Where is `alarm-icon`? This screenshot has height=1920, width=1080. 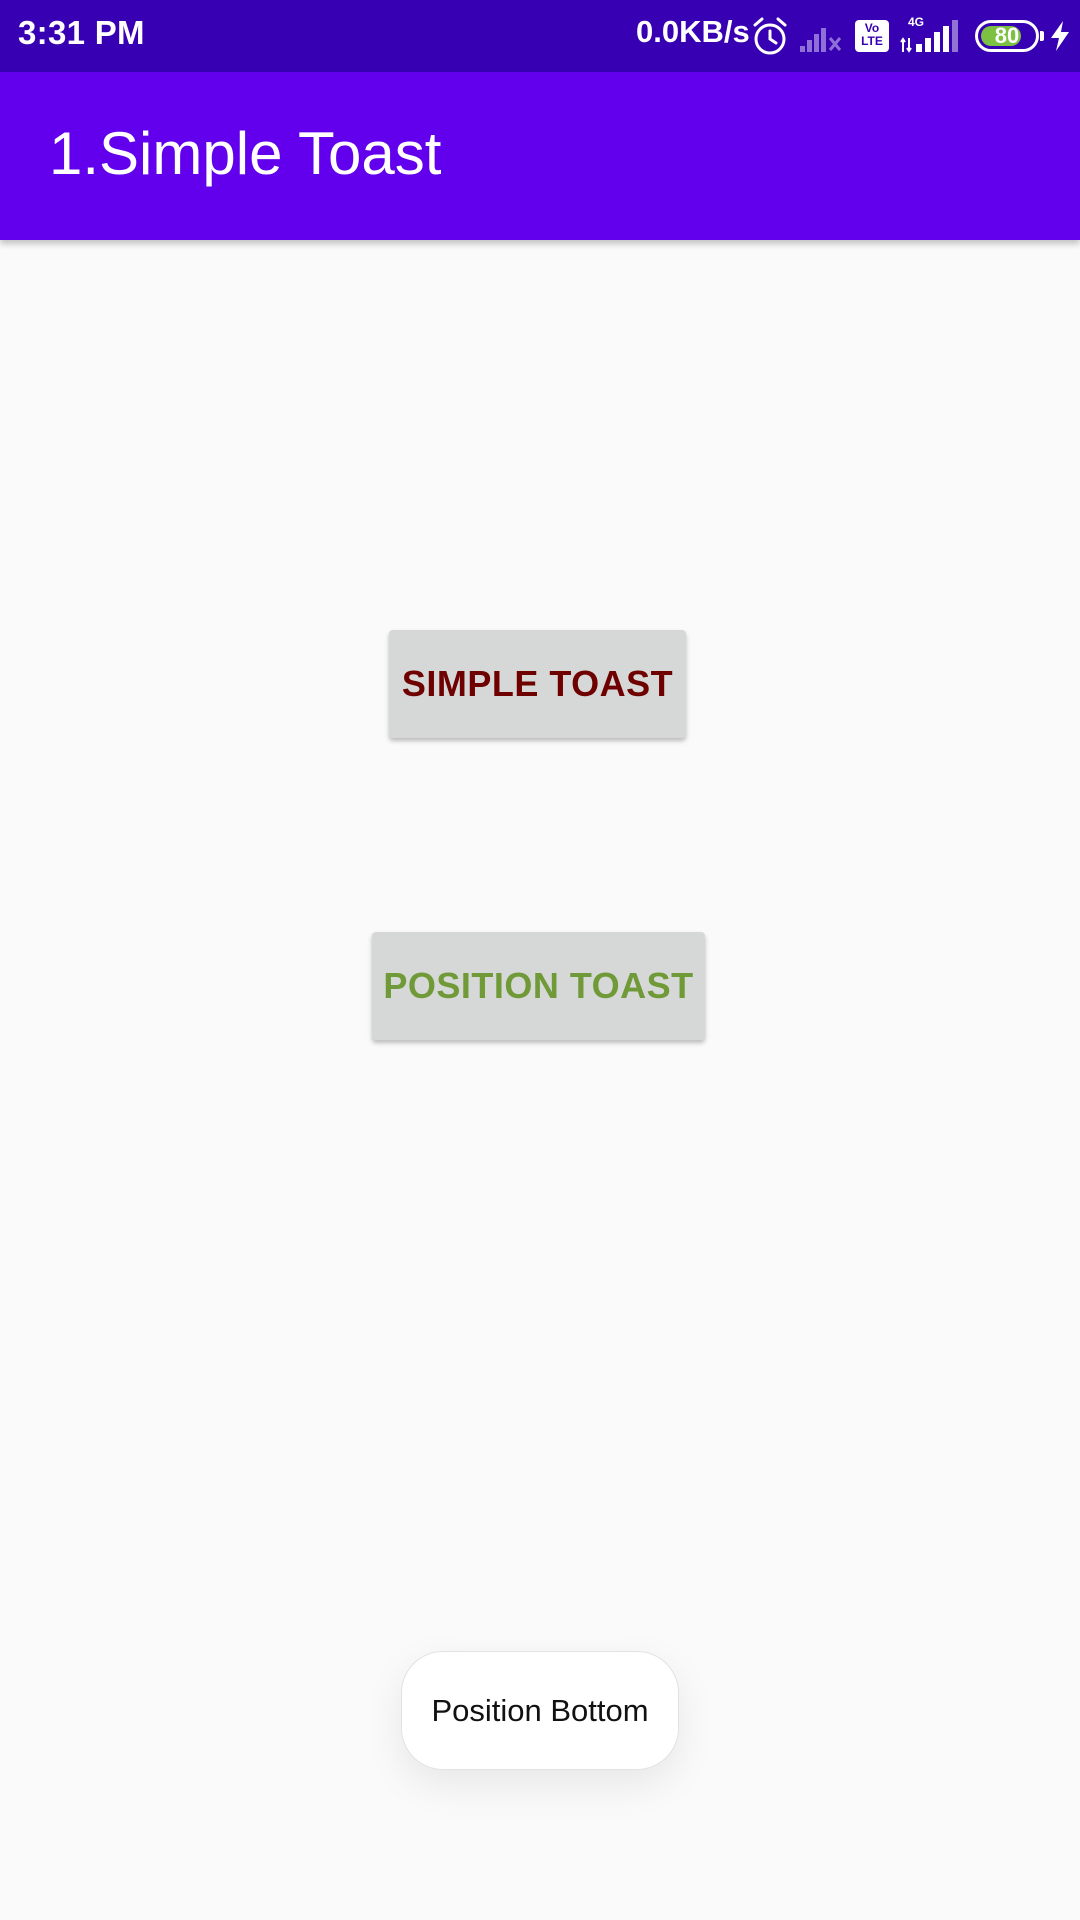
alarm-icon is located at coordinates (770, 36).